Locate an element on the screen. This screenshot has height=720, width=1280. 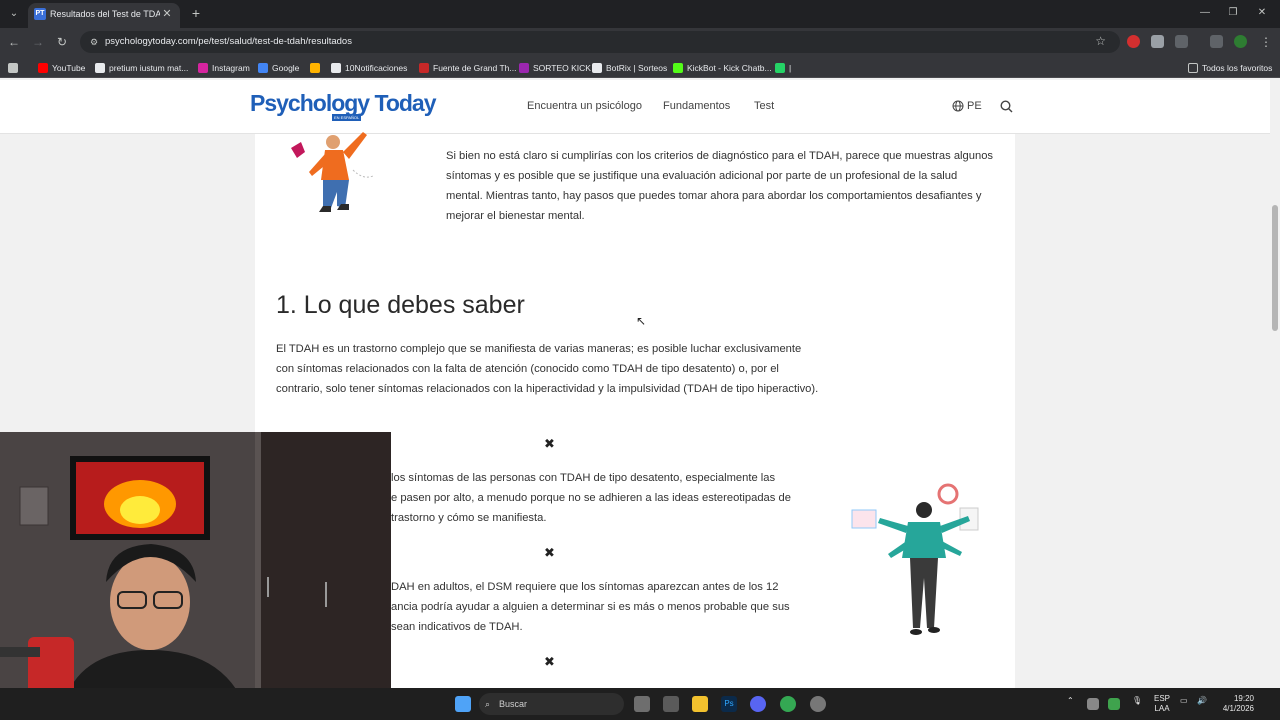
forward-button: → is located at coordinates (38, 42).